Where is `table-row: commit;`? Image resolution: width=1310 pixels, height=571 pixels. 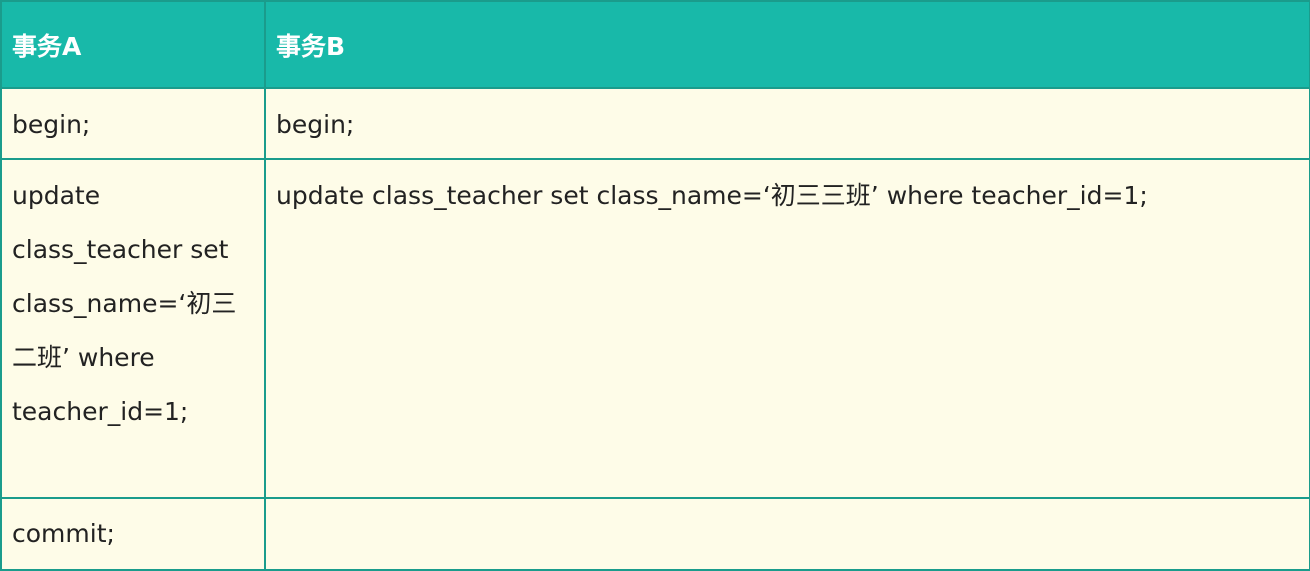 table-row: commit; is located at coordinates (655, 534).